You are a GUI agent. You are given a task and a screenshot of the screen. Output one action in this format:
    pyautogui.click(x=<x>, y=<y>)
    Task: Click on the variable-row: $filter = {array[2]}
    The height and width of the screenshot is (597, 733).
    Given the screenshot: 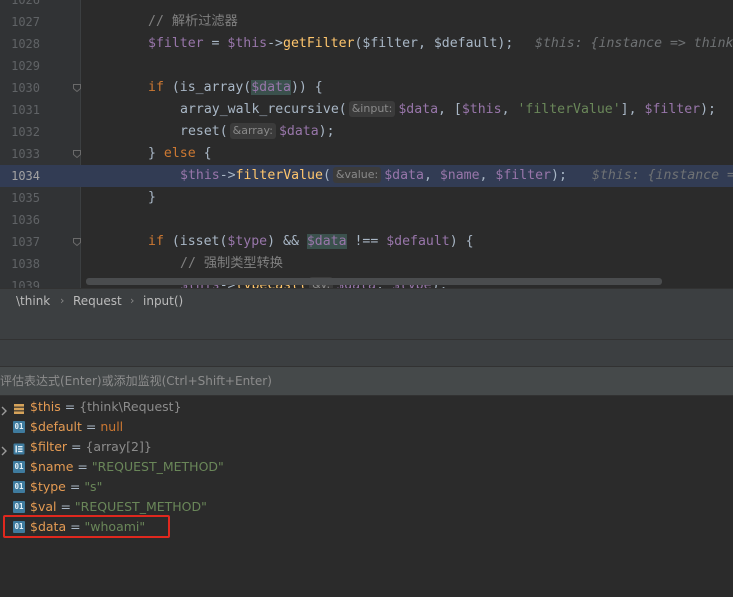 What is the action you would take?
    pyautogui.click(x=366, y=447)
    